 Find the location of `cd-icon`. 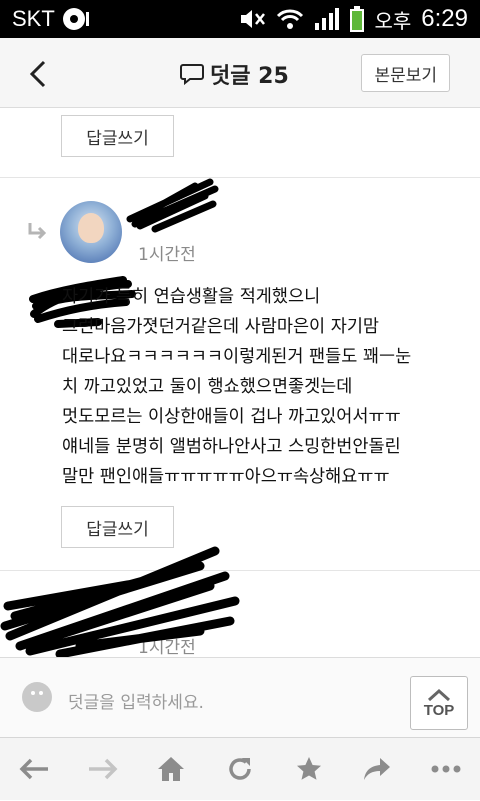

cd-icon is located at coordinates (75, 19).